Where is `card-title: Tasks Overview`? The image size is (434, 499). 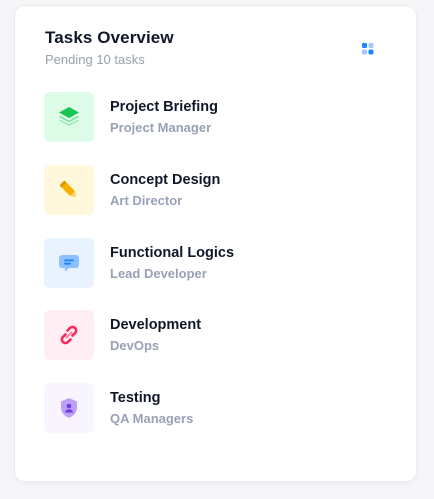 card-title: Tasks Overview is located at coordinates (109, 37).